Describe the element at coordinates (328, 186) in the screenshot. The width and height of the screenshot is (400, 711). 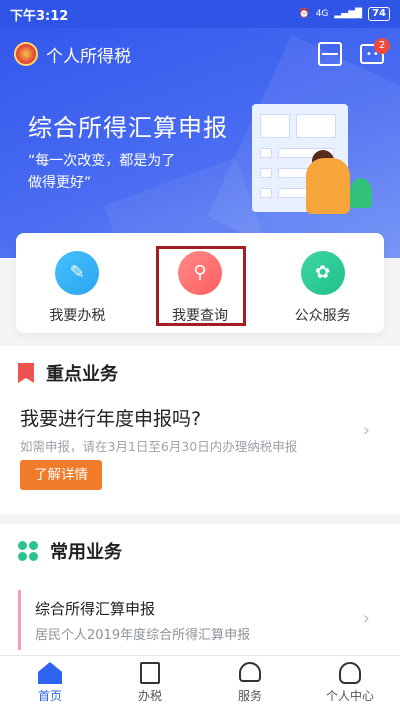
I see `illustration-person` at that location.